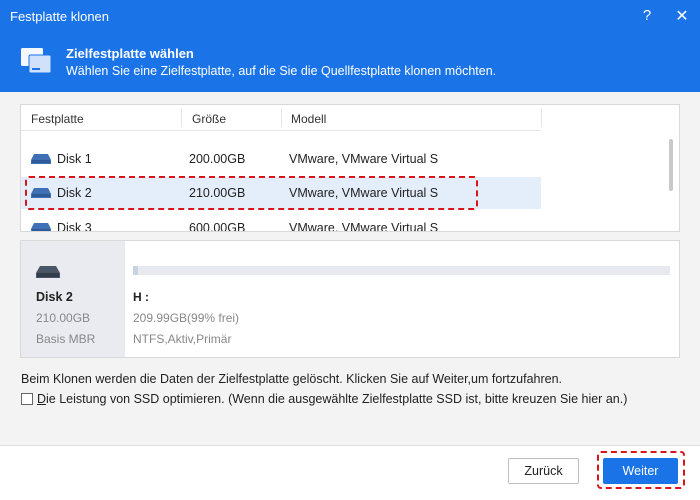  Describe the element at coordinates (641, 470) in the screenshot. I see `next-highlight-annotation` at that location.